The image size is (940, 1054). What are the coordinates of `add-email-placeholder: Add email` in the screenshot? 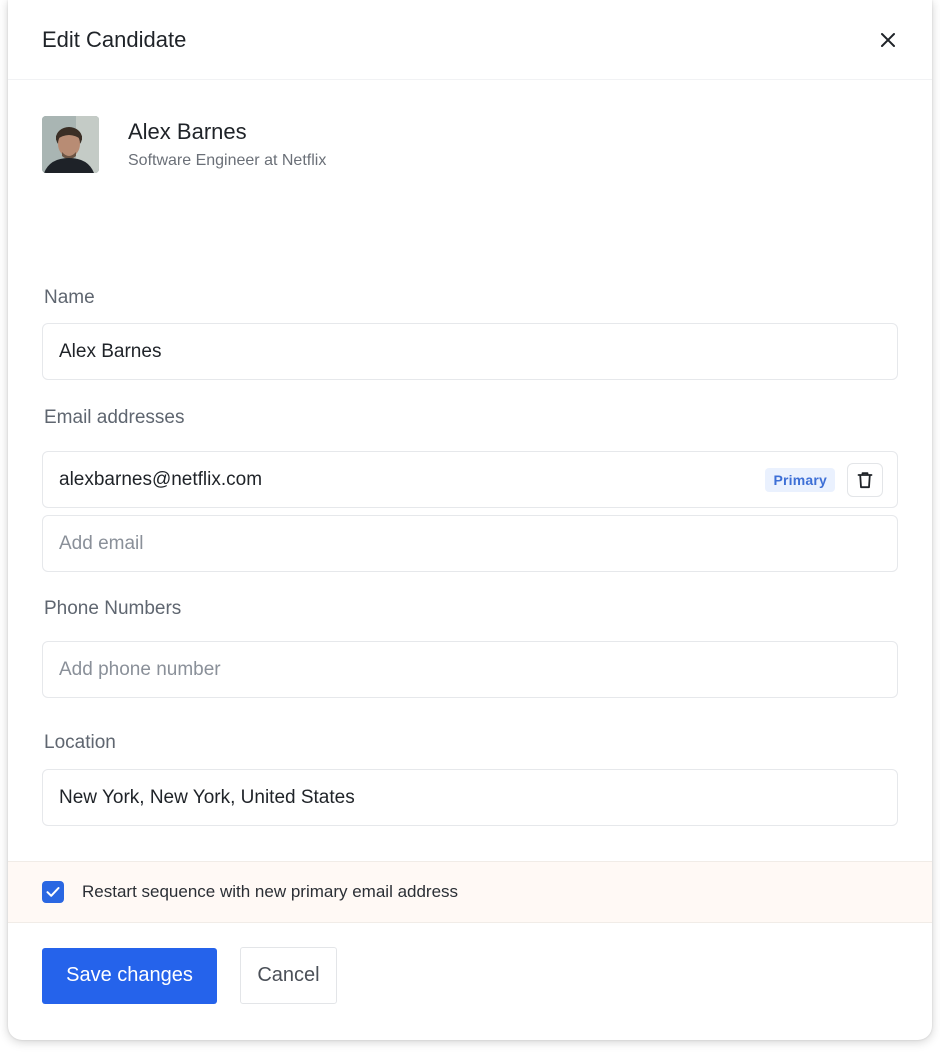 It's located at (101, 543).